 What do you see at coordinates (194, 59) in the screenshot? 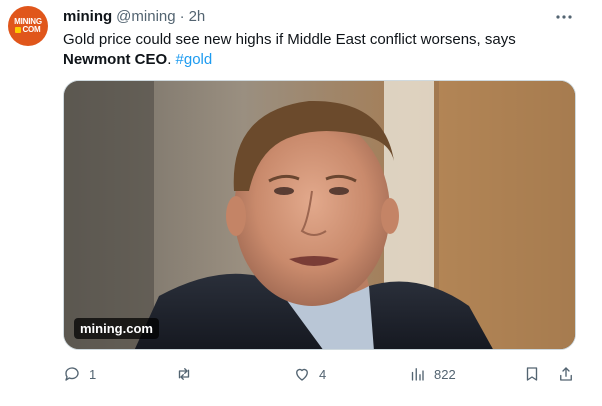
I see `hashtag-link: #gold` at bounding box center [194, 59].